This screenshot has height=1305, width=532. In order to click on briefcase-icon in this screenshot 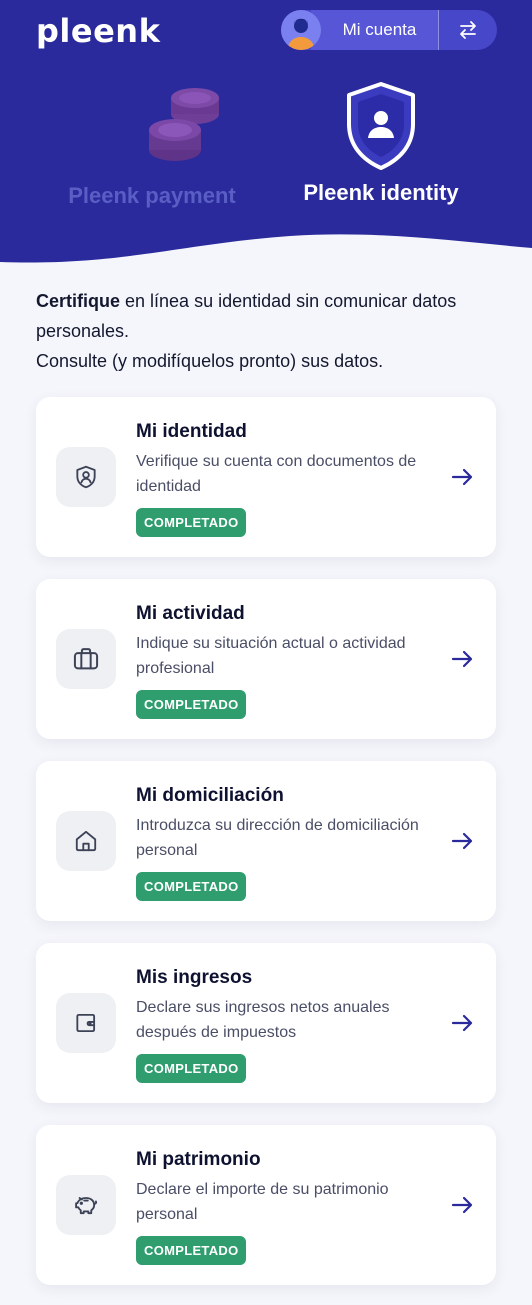, I will do `click(86, 659)`.